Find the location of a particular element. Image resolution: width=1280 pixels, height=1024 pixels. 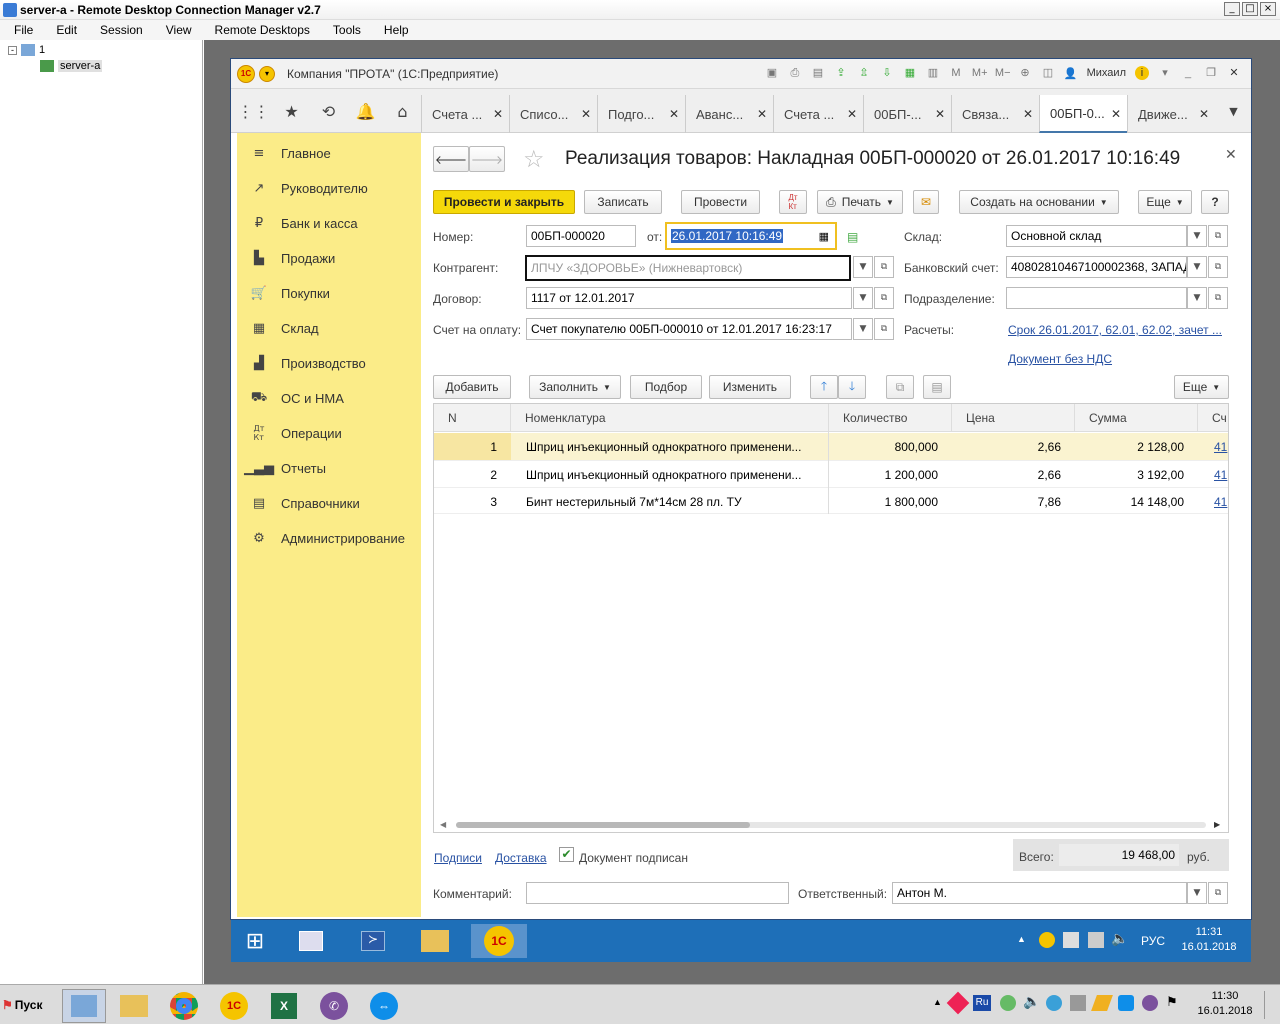

menu-remote-desktops: Remote Desktops is located at coordinates (260, 30).